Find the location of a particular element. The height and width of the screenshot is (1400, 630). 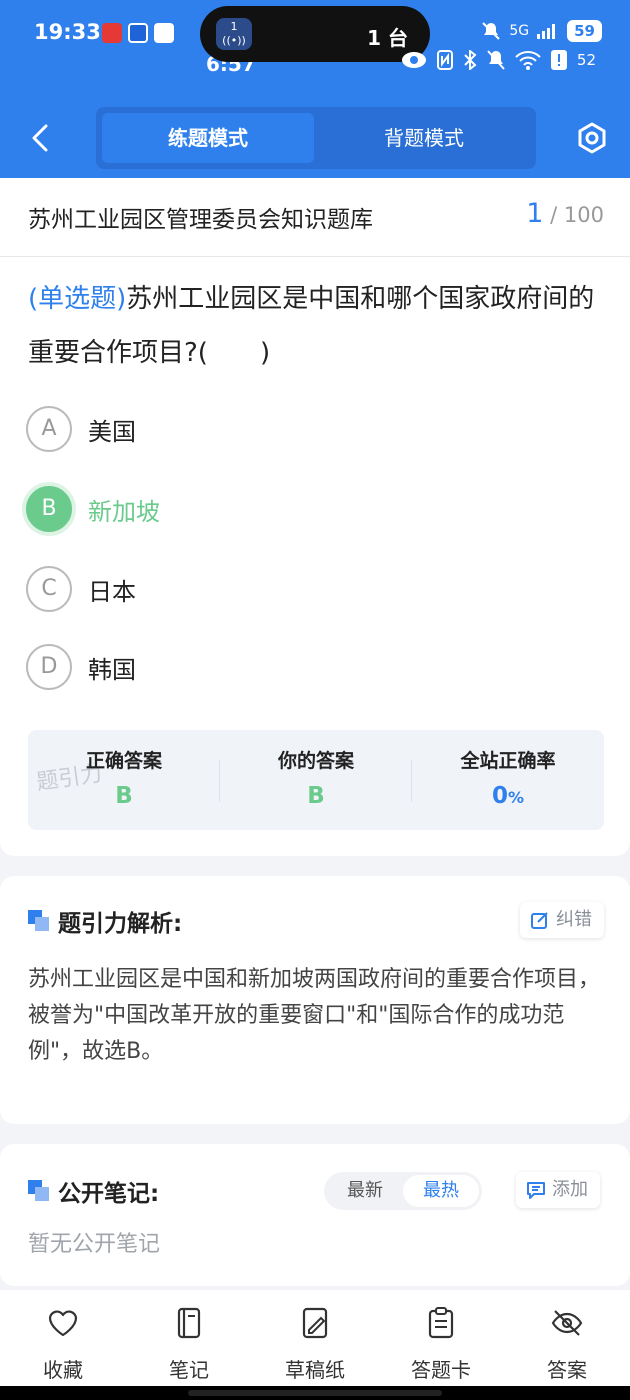

current-question-number: 1 is located at coordinates (535, 213).